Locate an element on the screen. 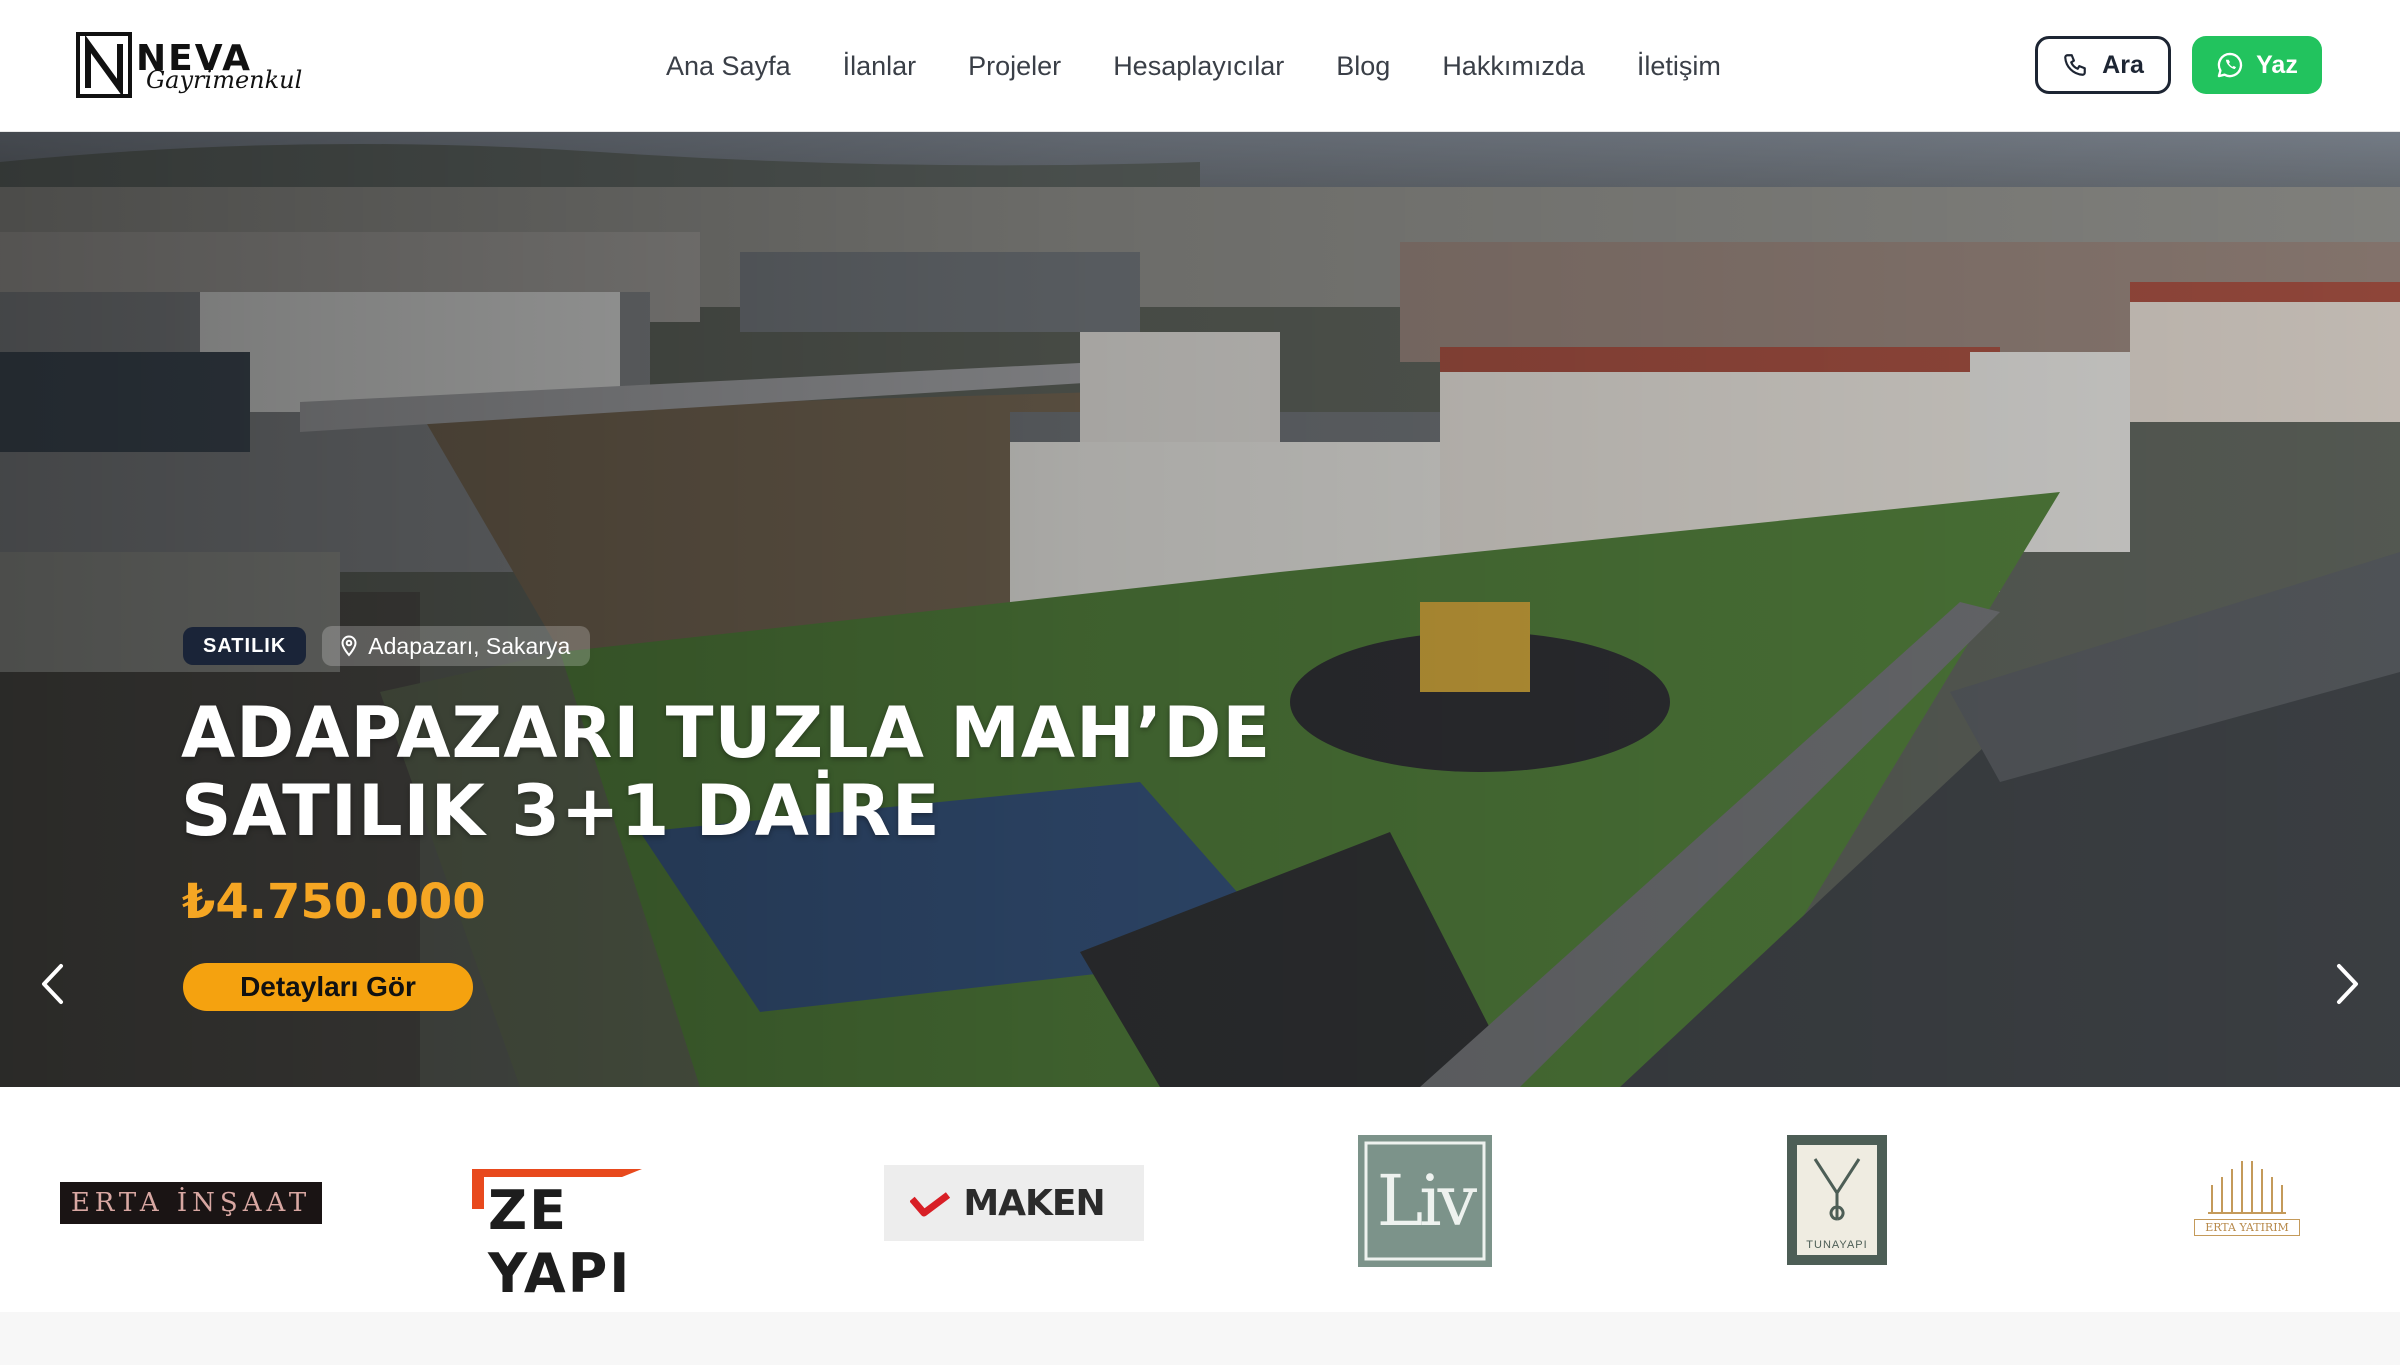 The height and width of the screenshot is (1365, 2400). partner-name: TUNAYAPI is located at coordinates (1837, 1245).